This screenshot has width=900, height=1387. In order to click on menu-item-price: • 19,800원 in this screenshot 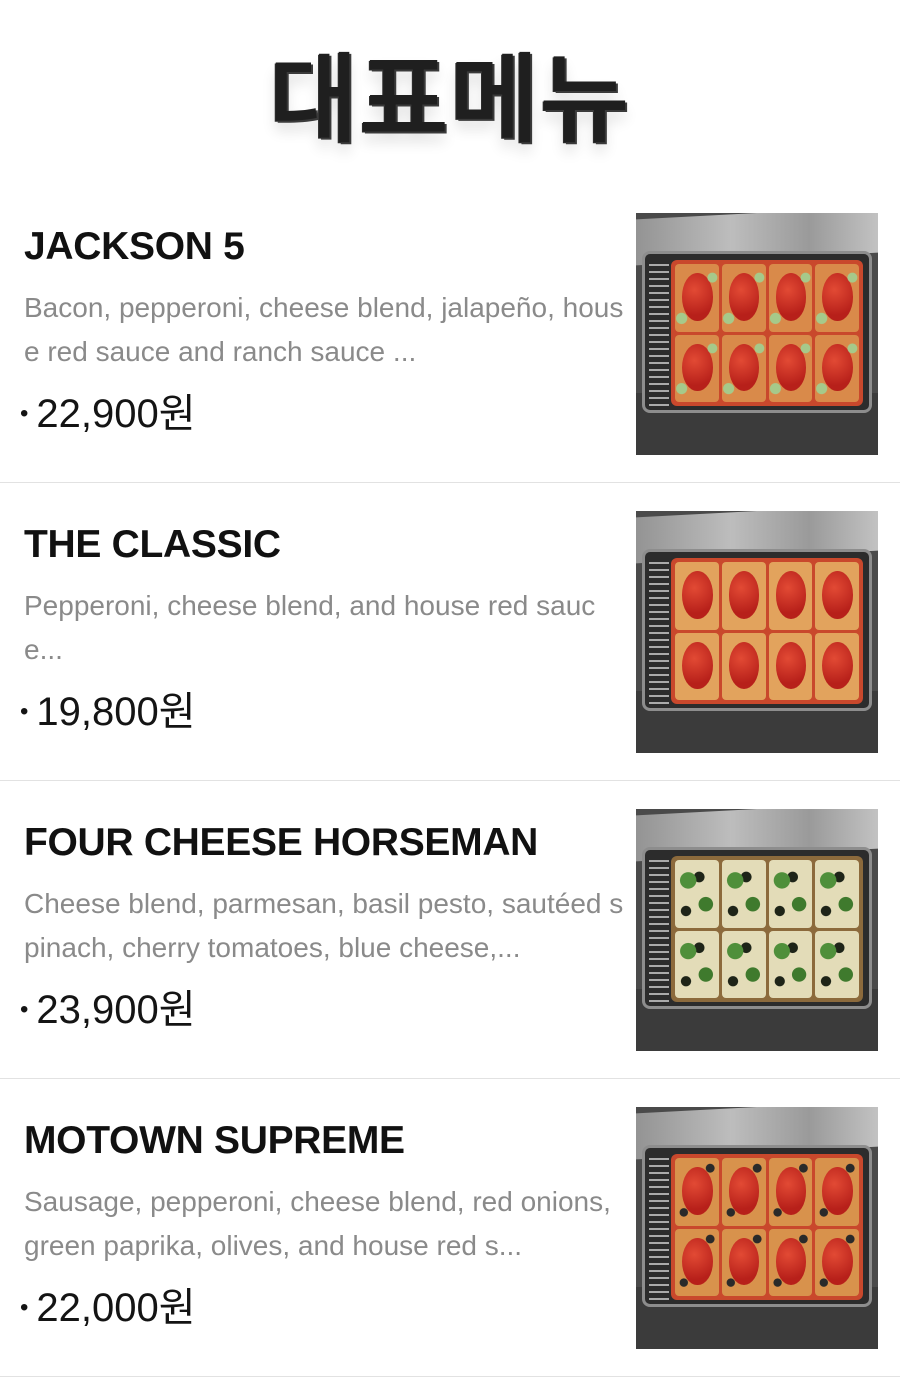, I will do `click(108, 708)`.